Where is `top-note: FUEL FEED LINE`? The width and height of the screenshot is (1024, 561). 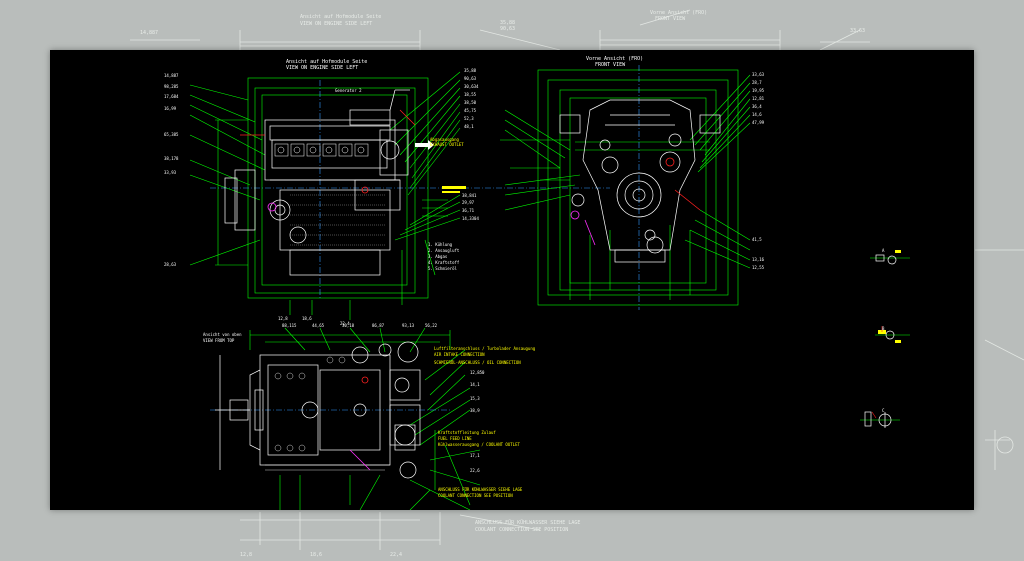 top-note: FUEL FEED LINE is located at coordinates (455, 438).